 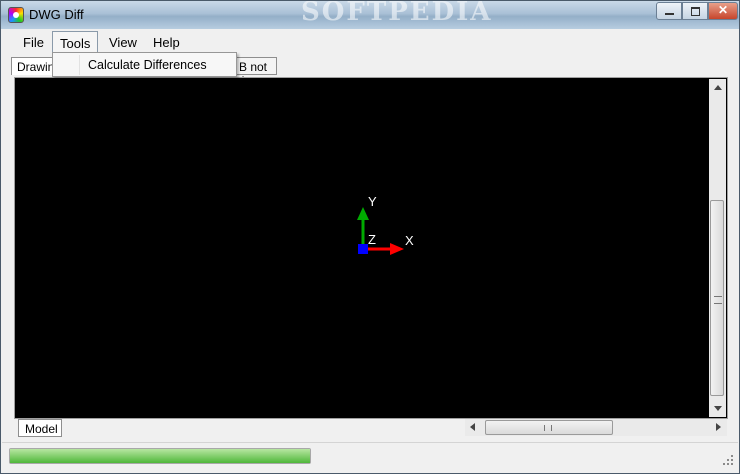 I want to click on progress-fill, so click(x=160, y=456).